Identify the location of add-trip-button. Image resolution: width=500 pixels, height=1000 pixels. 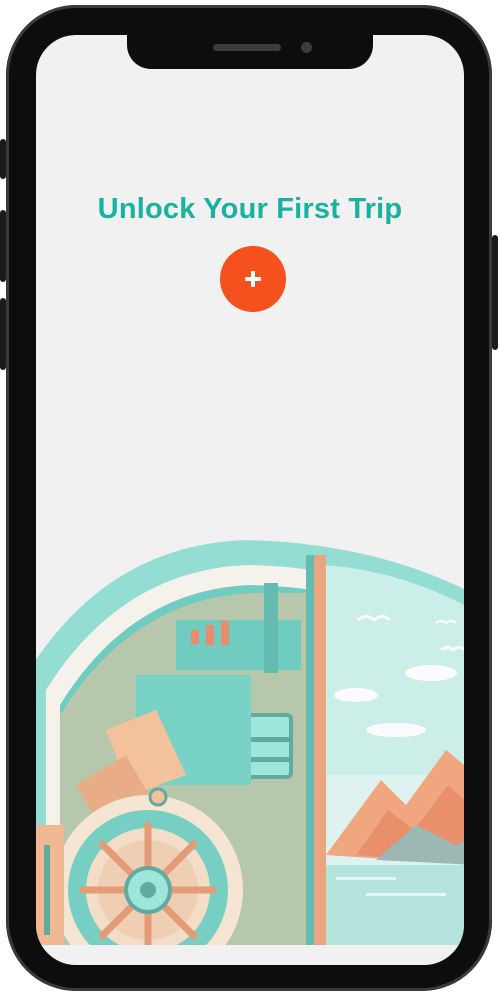
(253, 279).